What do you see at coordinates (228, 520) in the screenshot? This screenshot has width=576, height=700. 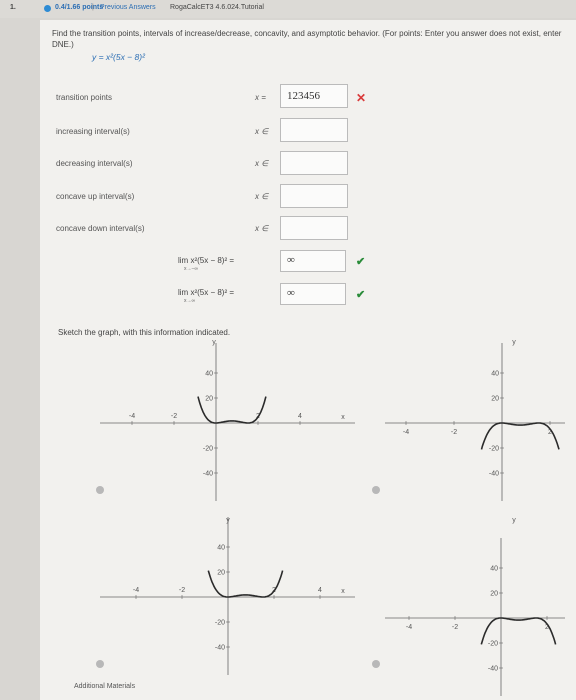 I see `graph-c-y-label: y` at bounding box center [228, 520].